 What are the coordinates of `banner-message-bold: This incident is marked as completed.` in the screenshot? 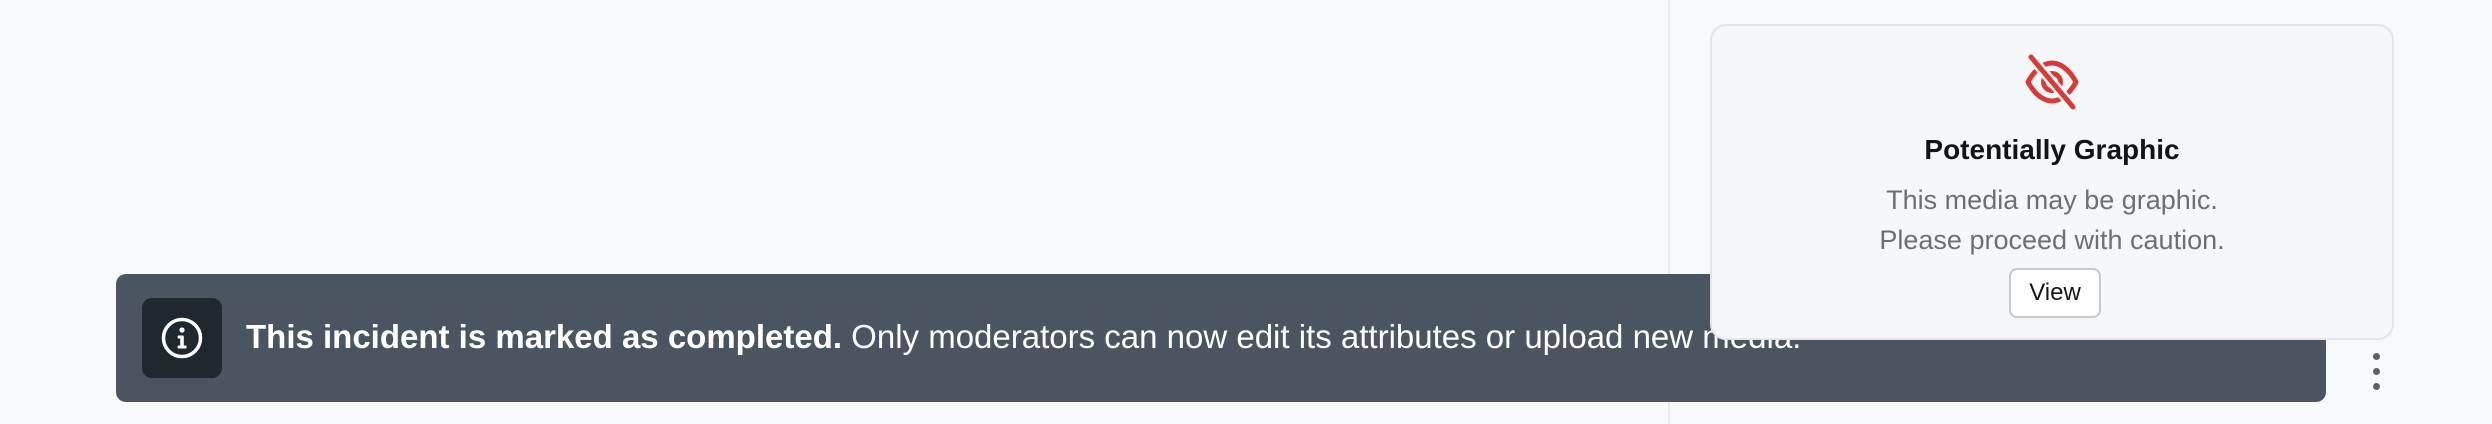 It's located at (544, 336).